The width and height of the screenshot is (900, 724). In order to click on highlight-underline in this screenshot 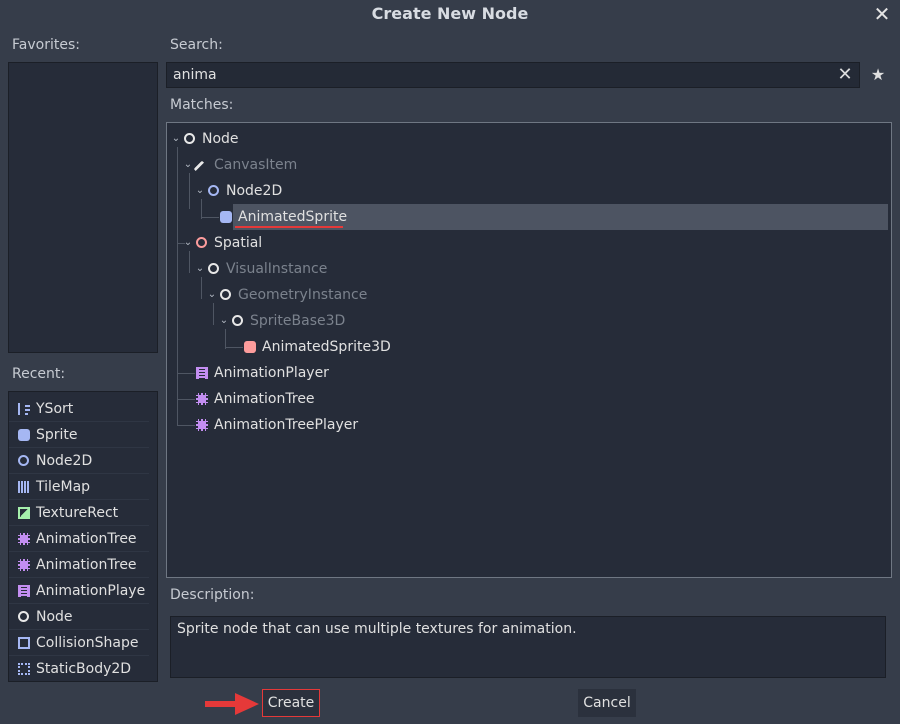, I will do `click(289, 227)`.